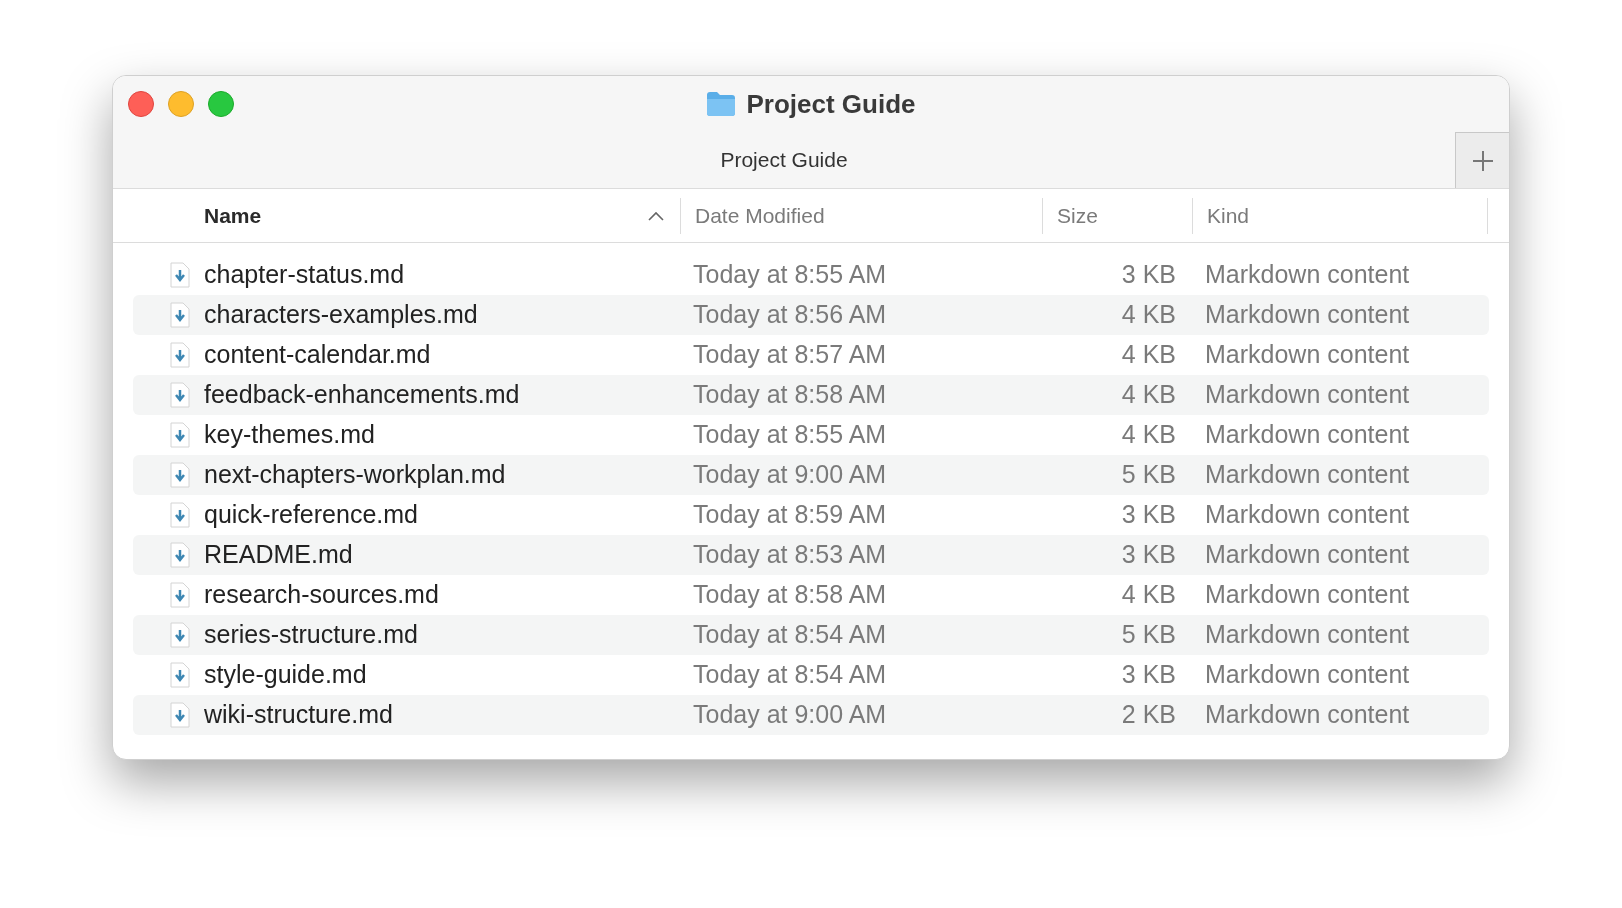 This screenshot has width=1622, height=908. Describe the element at coordinates (790, 354) in the screenshot. I see `date-modified: Today at 8:57 AM` at that location.